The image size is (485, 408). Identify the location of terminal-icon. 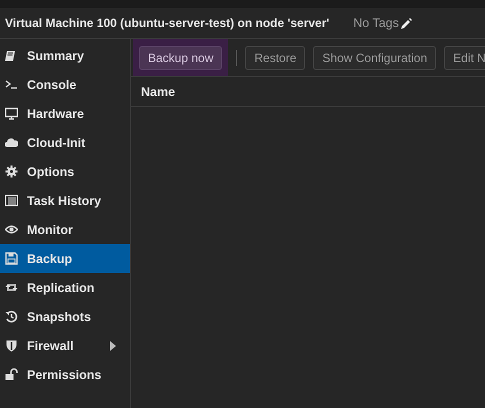
(11, 84).